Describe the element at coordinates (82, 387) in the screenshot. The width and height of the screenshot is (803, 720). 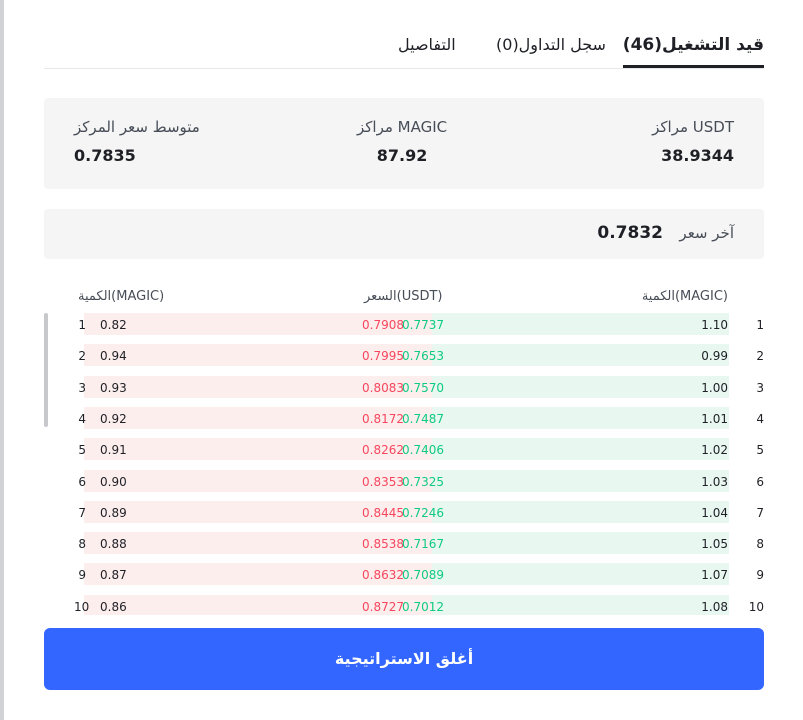
I see `sell-row-index: 3` at that location.